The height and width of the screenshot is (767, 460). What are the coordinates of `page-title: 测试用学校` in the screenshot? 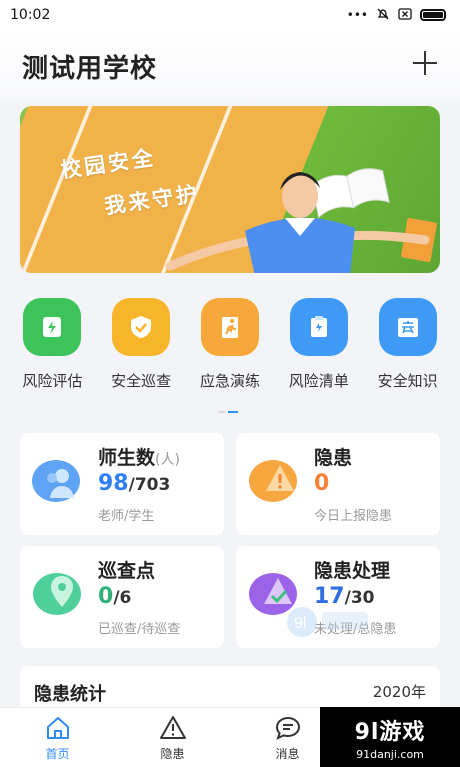 It's located at (90, 69).